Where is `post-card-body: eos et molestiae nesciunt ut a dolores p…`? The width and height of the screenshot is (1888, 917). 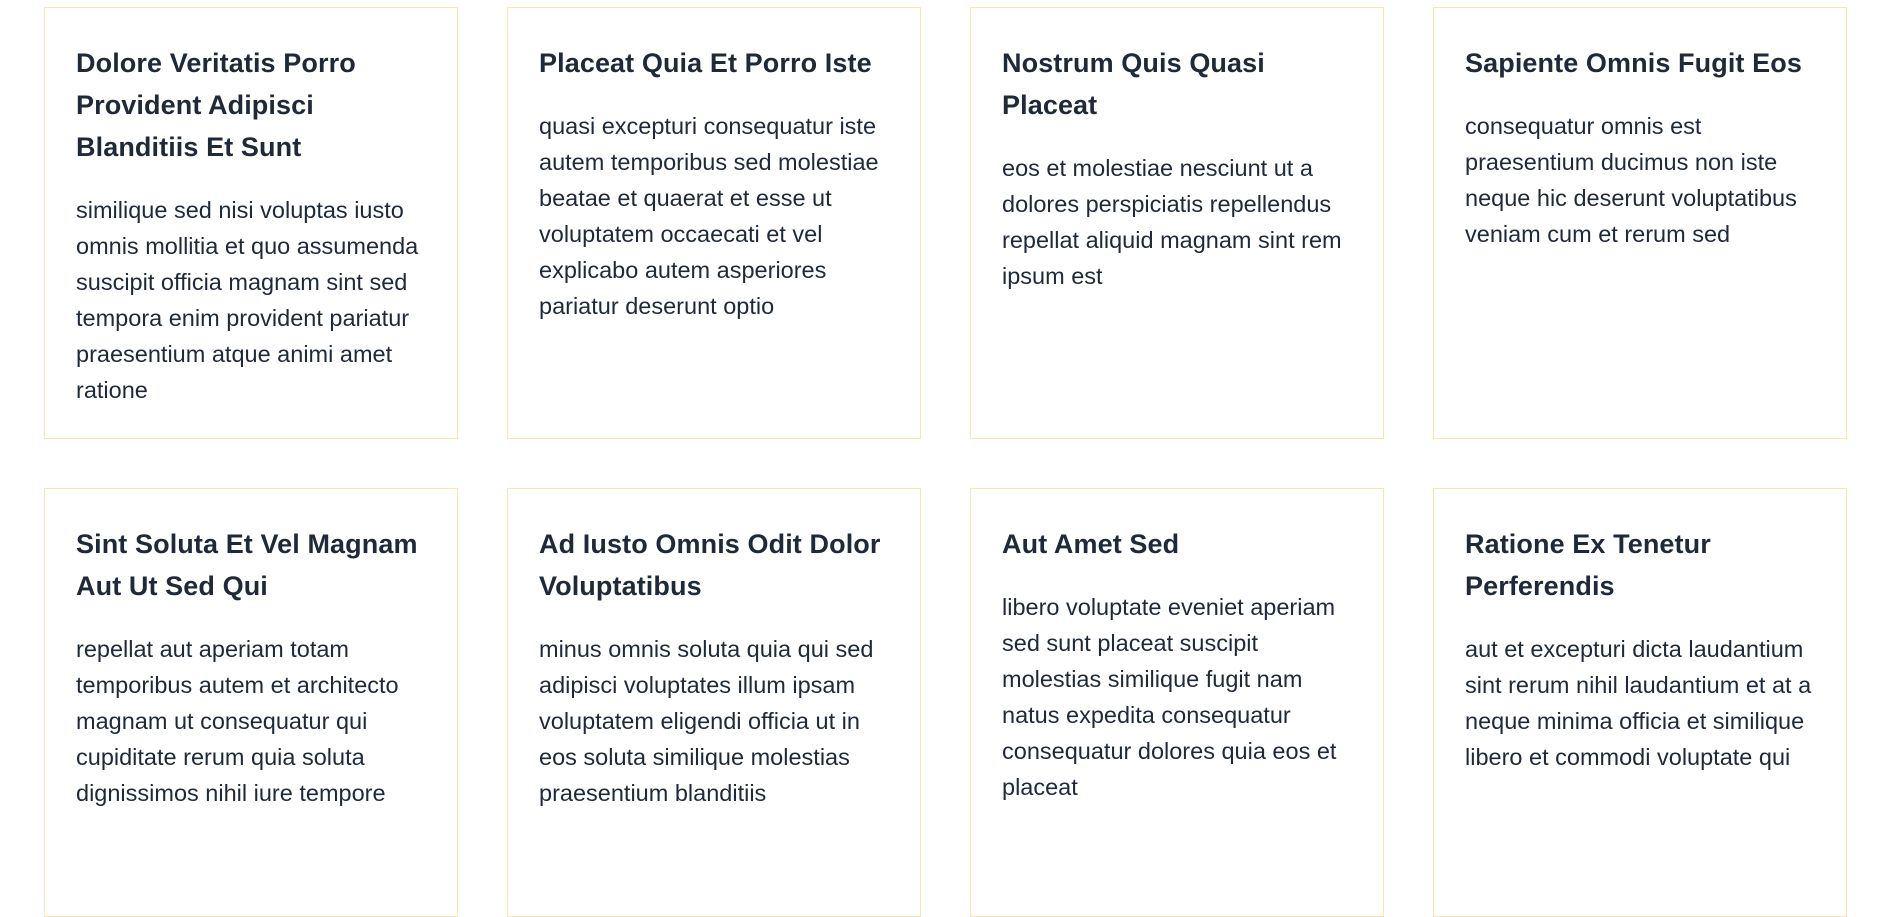 post-card-body: eos et molestiae nesciunt ut a dolores p… is located at coordinates (1172, 222).